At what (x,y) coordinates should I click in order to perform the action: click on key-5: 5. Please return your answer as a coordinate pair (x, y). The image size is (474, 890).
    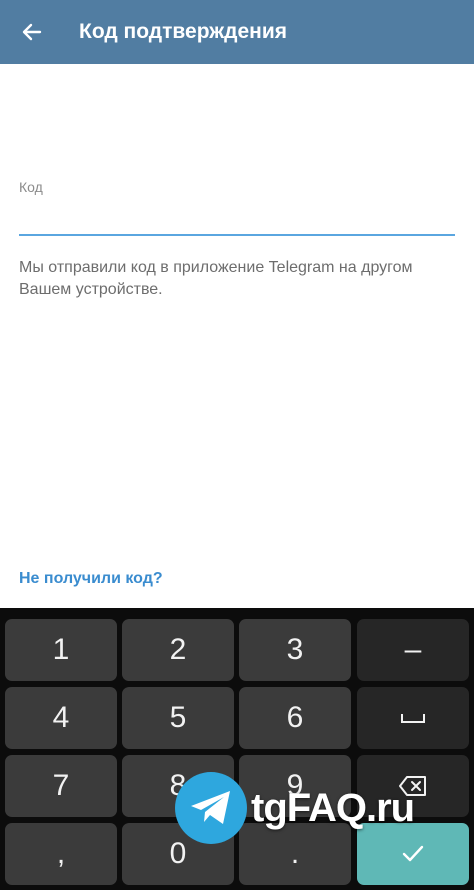
    Looking at the image, I should click on (178, 718).